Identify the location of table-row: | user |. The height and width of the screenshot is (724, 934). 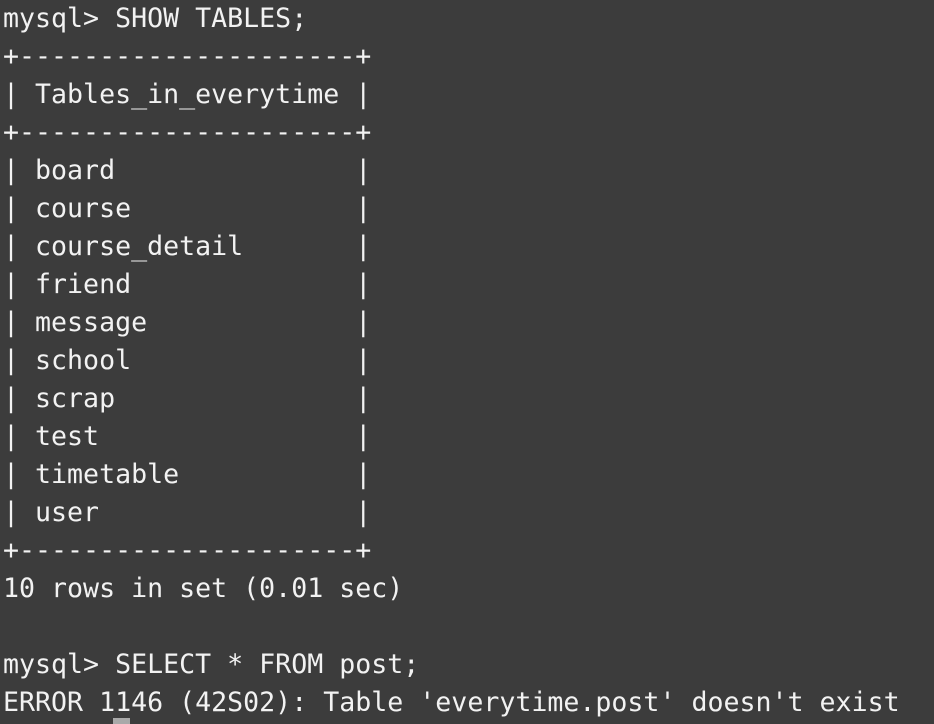
(187, 512).